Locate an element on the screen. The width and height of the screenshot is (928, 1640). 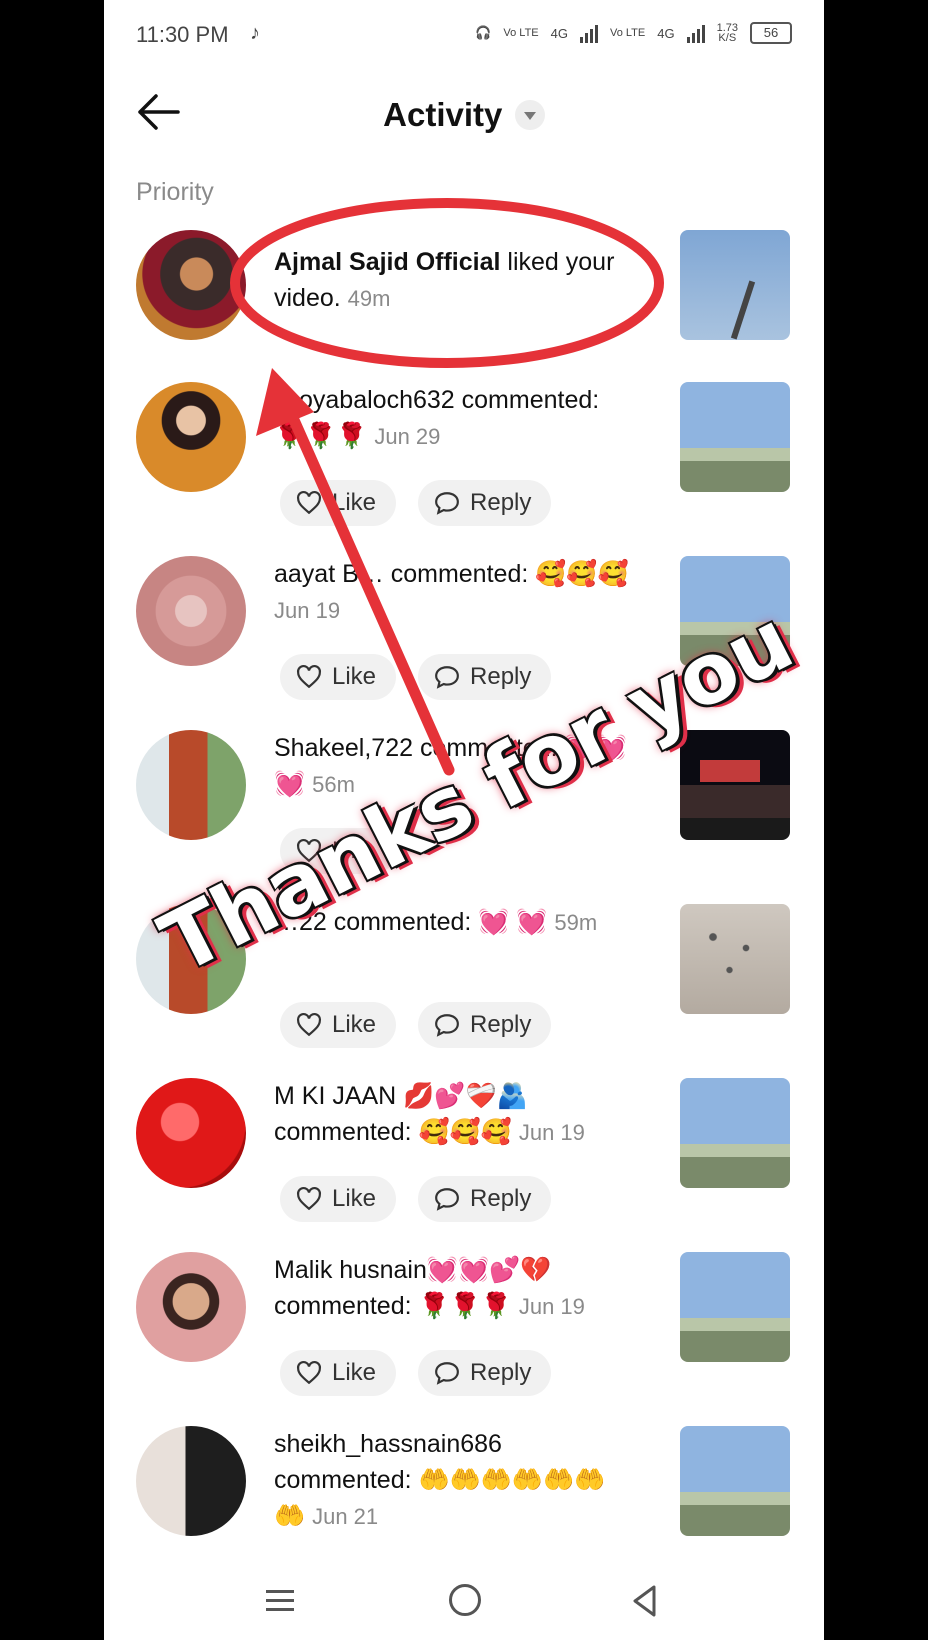
nav-back-triangle-icon is located at coordinates (645, 1601).